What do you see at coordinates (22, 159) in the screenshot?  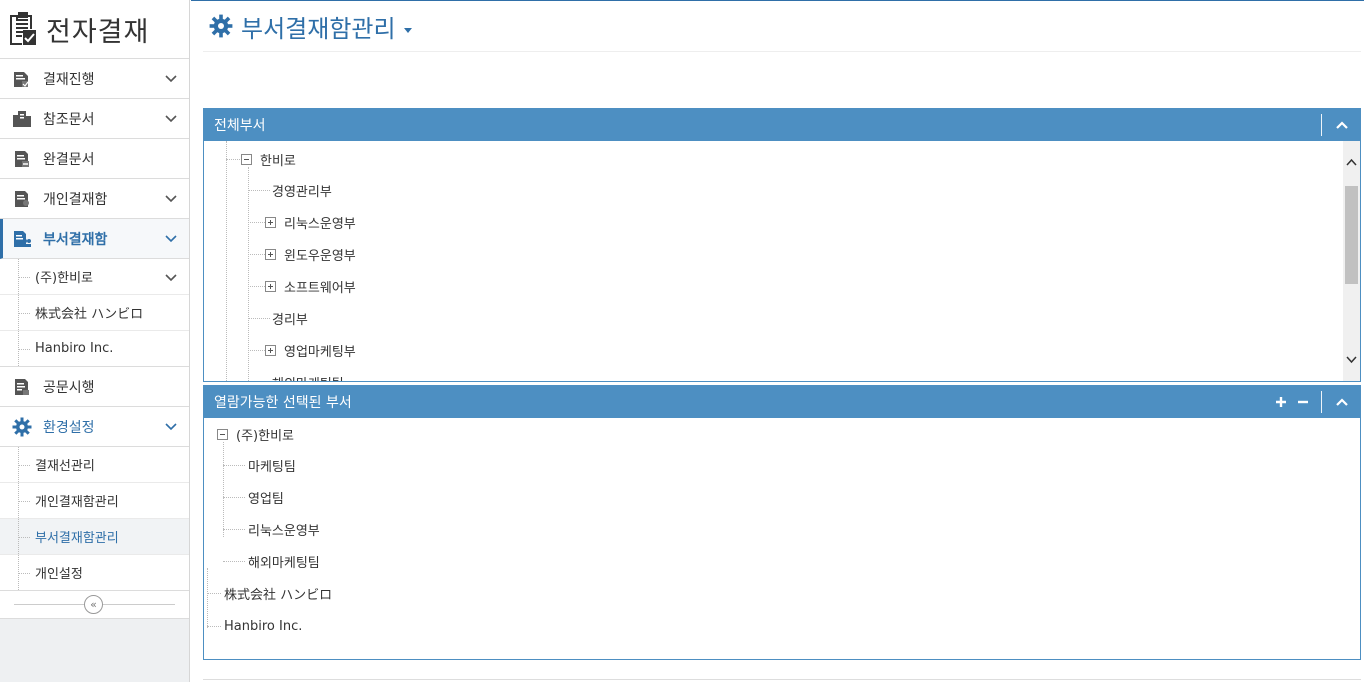 I see `completed-document-icon` at bounding box center [22, 159].